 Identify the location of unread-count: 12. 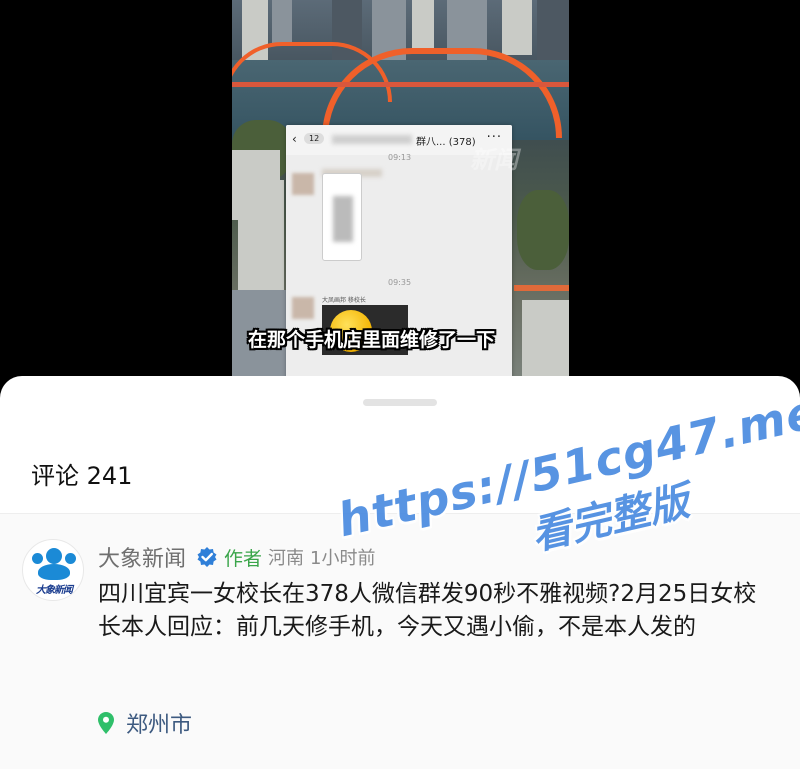
(314, 138).